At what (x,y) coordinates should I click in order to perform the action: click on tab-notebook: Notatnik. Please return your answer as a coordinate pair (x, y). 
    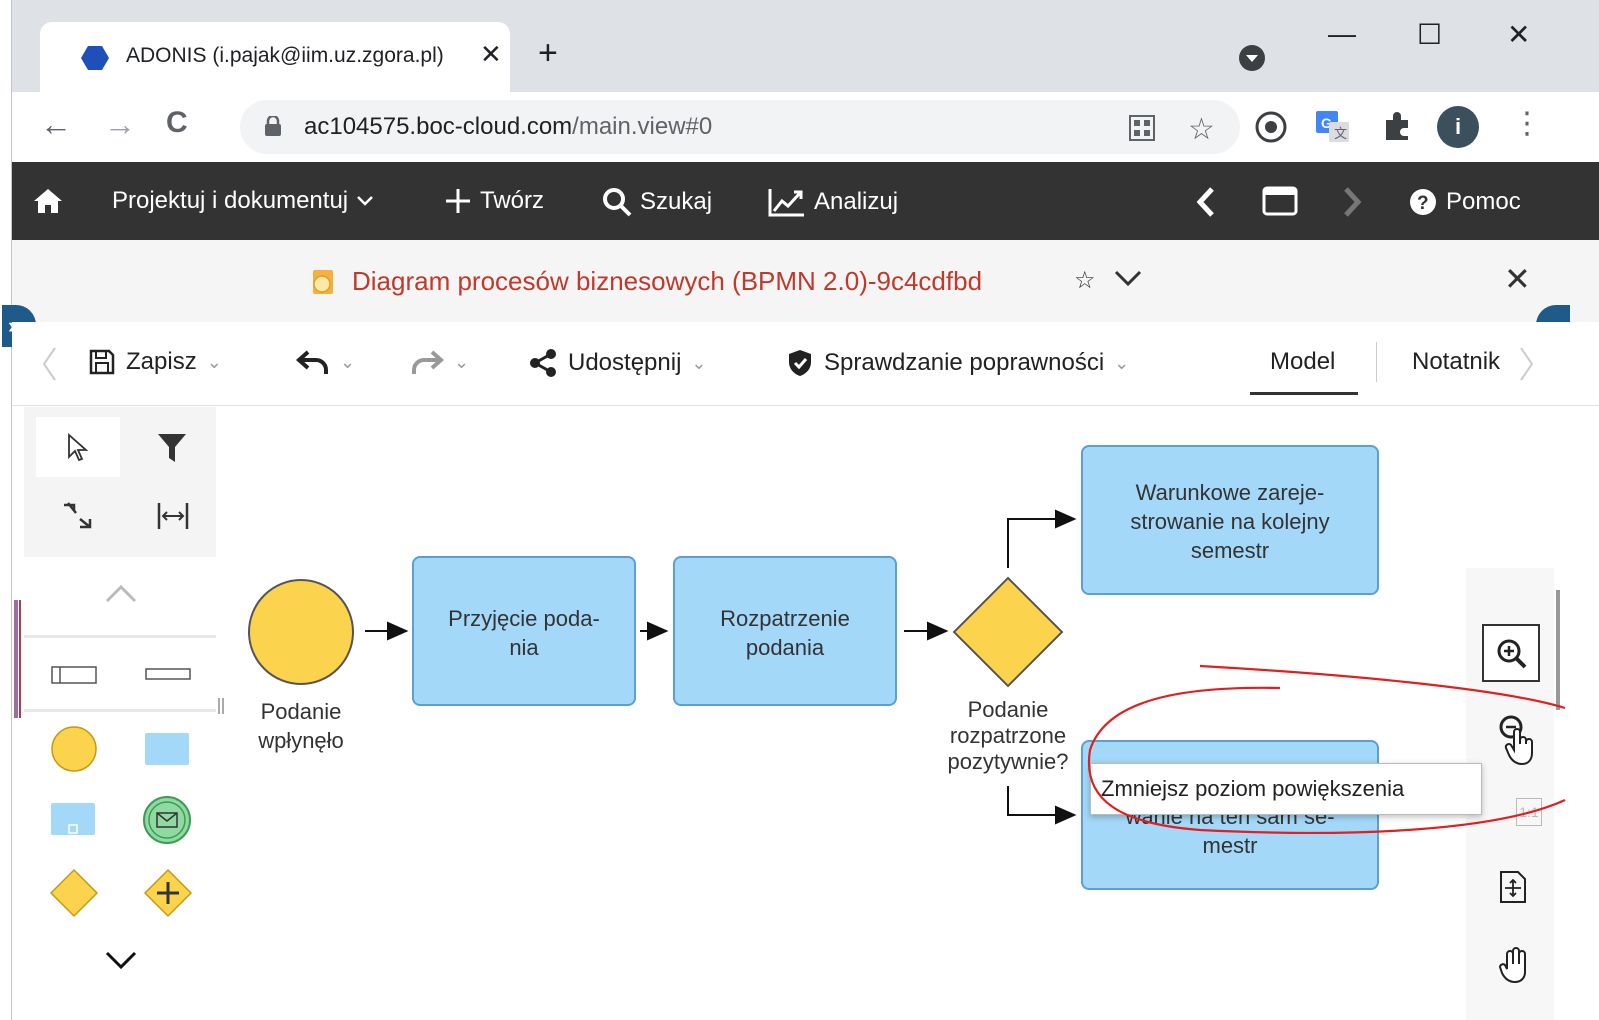
    Looking at the image, I should click on (1456, 362).